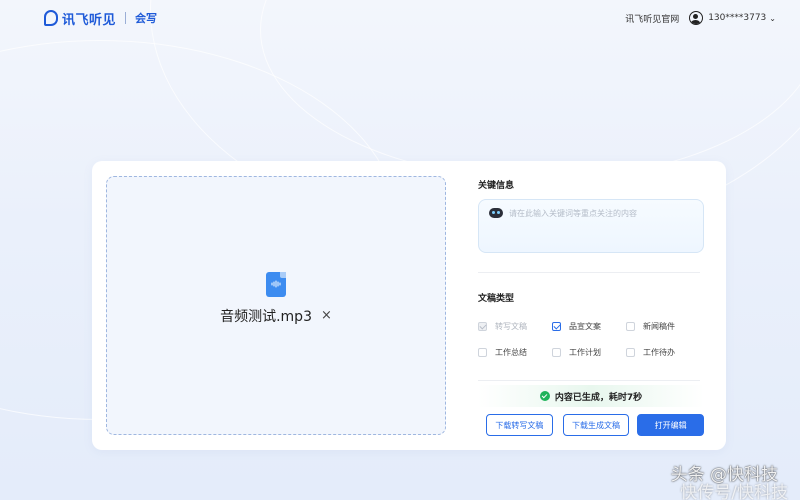  Describe the element at coordinates (737, 18) in the screenshot. I see `user-phone: 130****3773` at that location.